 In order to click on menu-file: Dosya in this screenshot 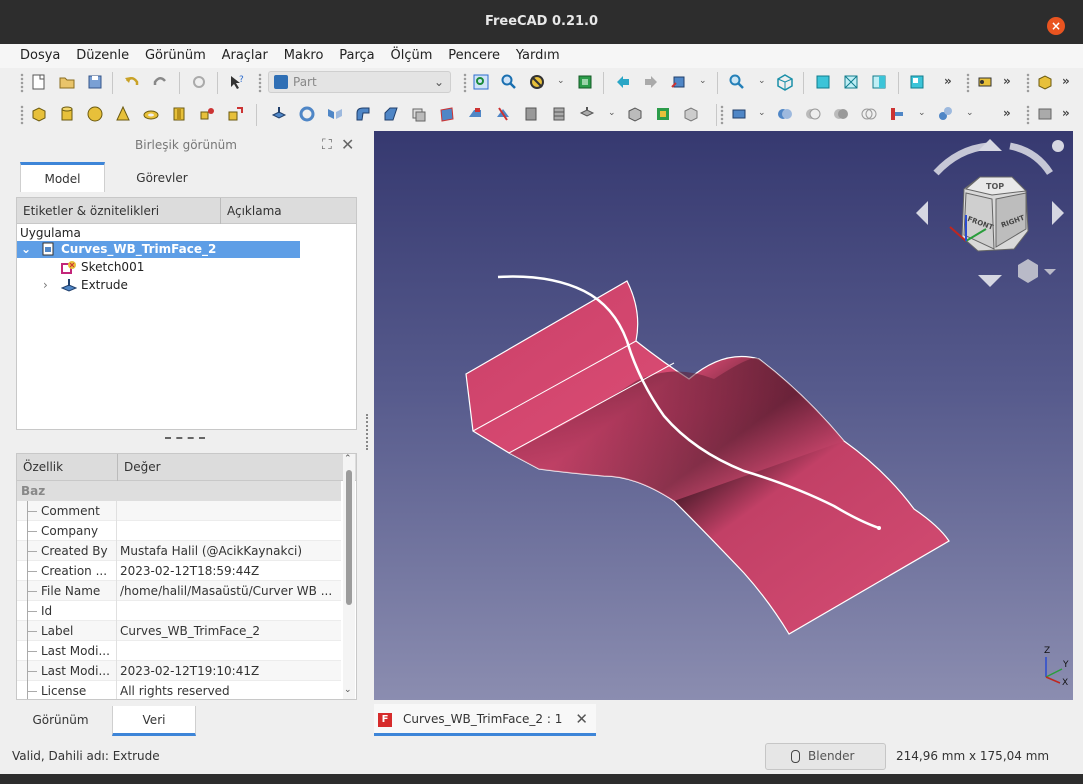, I will do `click(40, 56)`.